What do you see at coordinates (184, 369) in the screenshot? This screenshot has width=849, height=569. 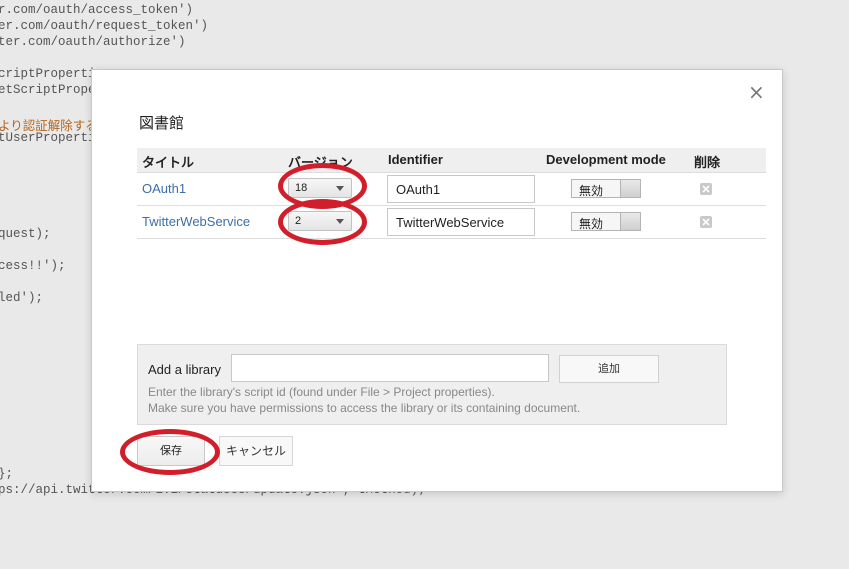 I see `add-library-label: Add a library` at bounding box center [184, 369].